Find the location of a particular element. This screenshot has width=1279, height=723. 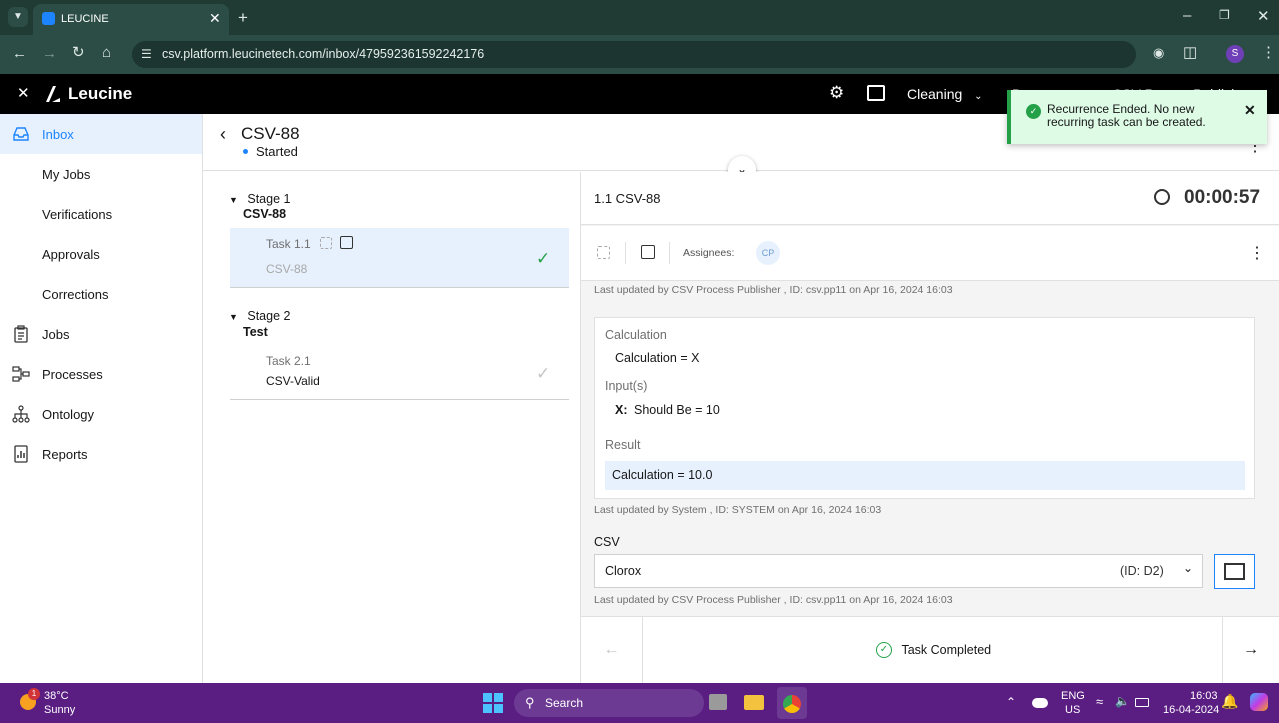

facility-label: Cleaning is located at coordinates (935, 94).